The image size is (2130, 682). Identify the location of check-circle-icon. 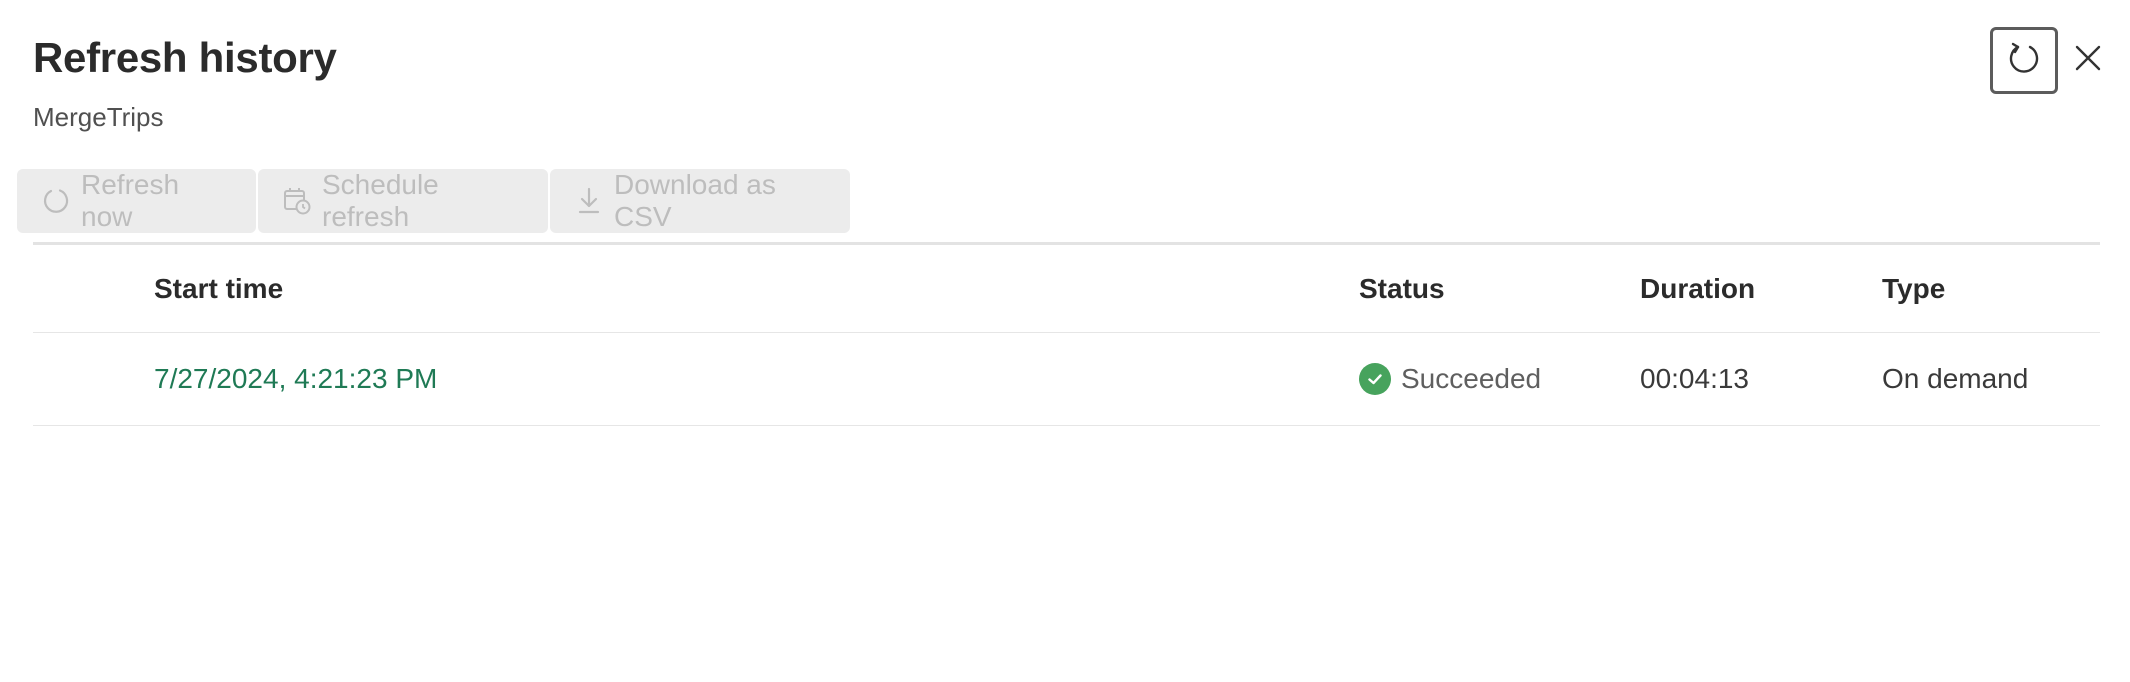
(1375, 379).